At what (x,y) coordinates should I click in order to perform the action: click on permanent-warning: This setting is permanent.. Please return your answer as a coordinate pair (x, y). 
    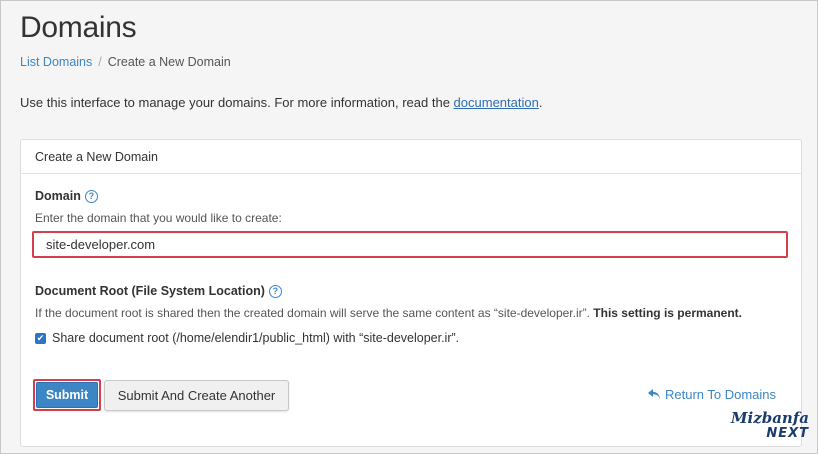
    Looking at the image, I should click on (667, 313).